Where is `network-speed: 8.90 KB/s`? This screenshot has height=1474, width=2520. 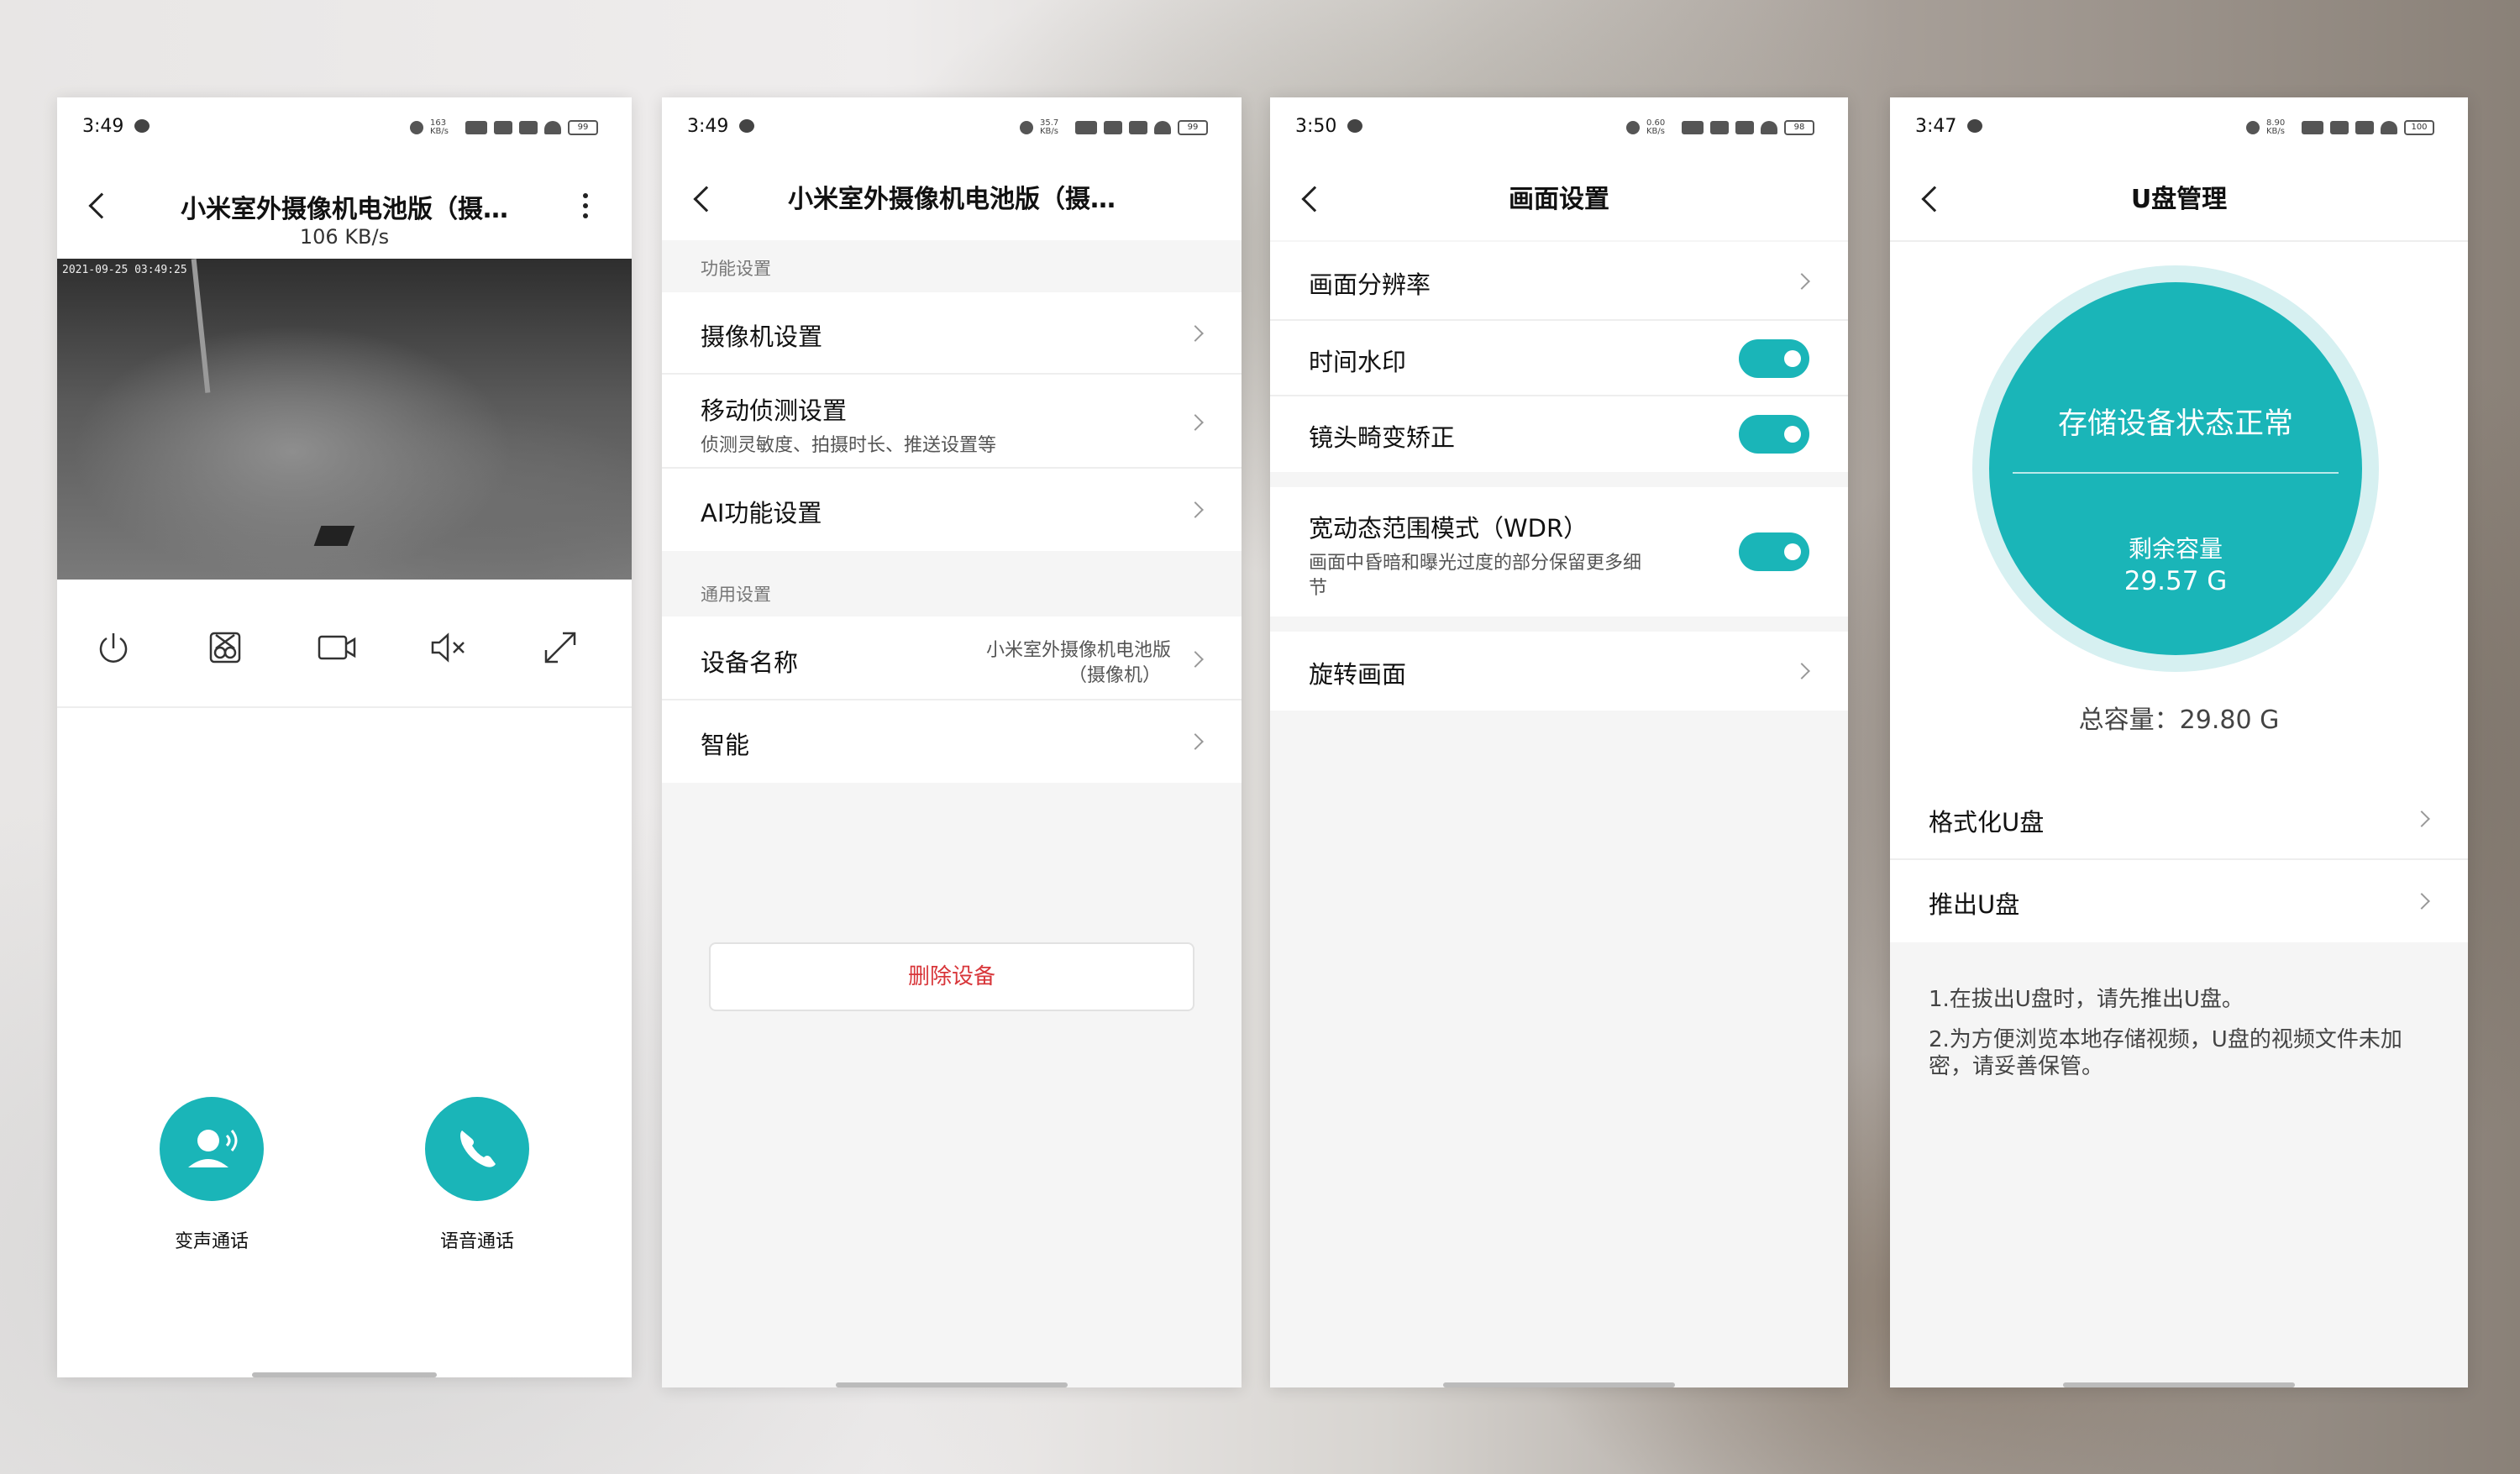
network-speed: 8.90 KB/s is located at coordinates (2276, 127).